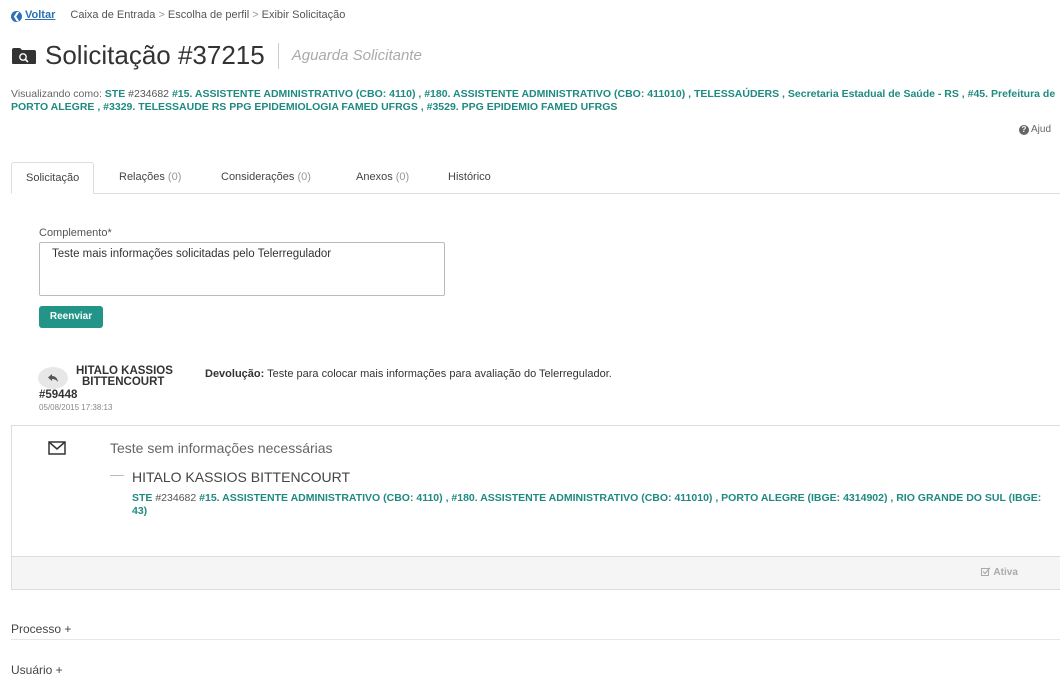 This screenshot has height=677, width=1060. What do you see at coordinates (76, 407) in the screenshot?
I see `entry-date: 05/08/2015 17:38:13` at bounding box center [76, 407].